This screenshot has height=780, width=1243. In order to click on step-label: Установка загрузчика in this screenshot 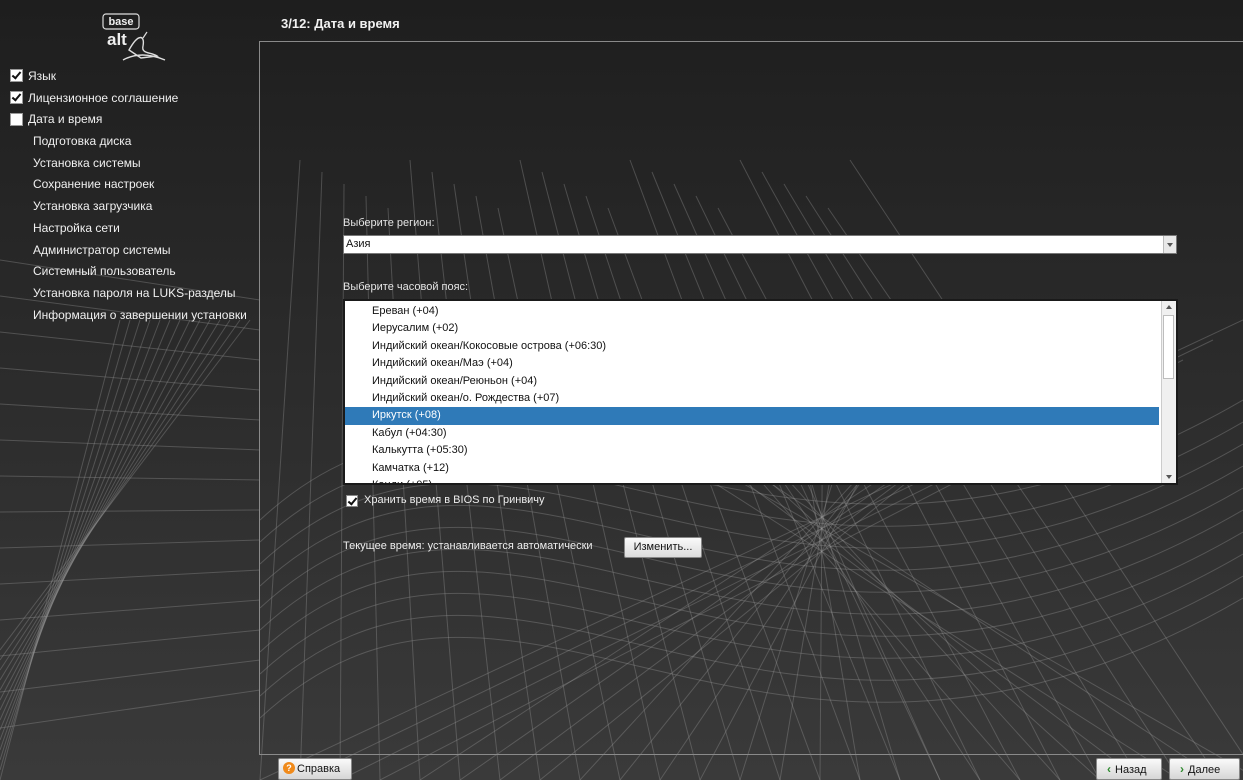, I will do `click(93, 206)`.